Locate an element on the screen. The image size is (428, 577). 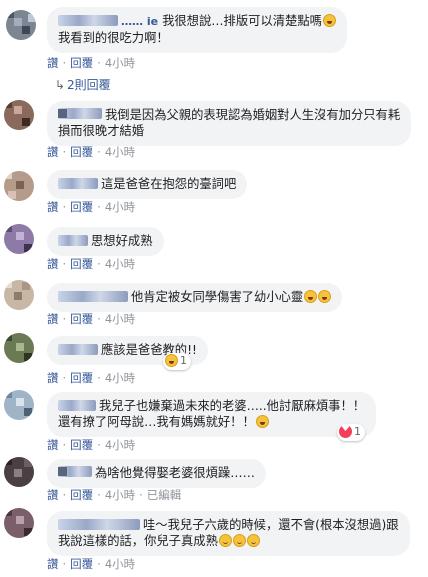
comment-actions: 讚 · 回覆 · 4小時 · 已編輯 is located at coordinates (114, 495).